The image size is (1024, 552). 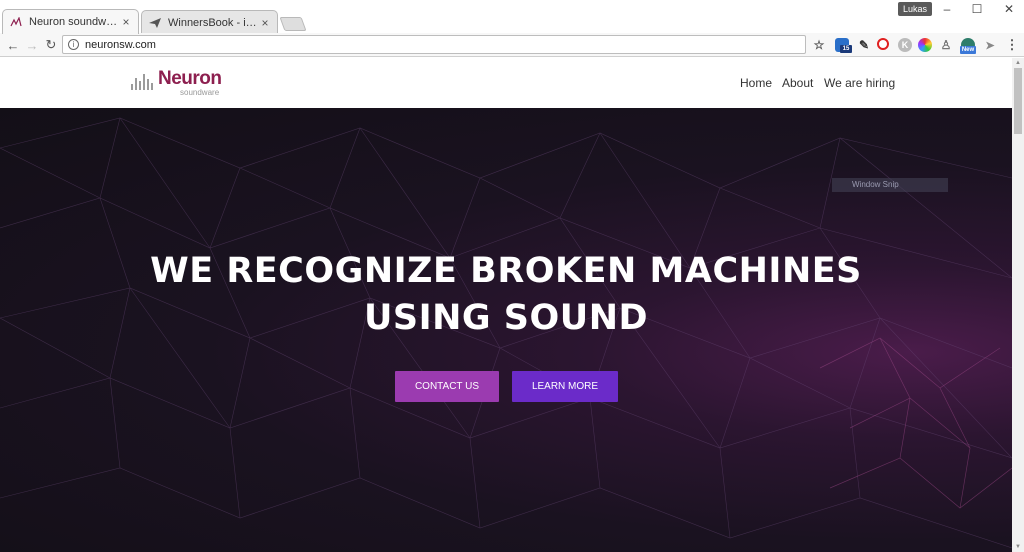 What do you see at coordinates (506, 318) in the screenshot?
I see `hero-headline-line2: USING SOUND` at bounding box center [506, 318].